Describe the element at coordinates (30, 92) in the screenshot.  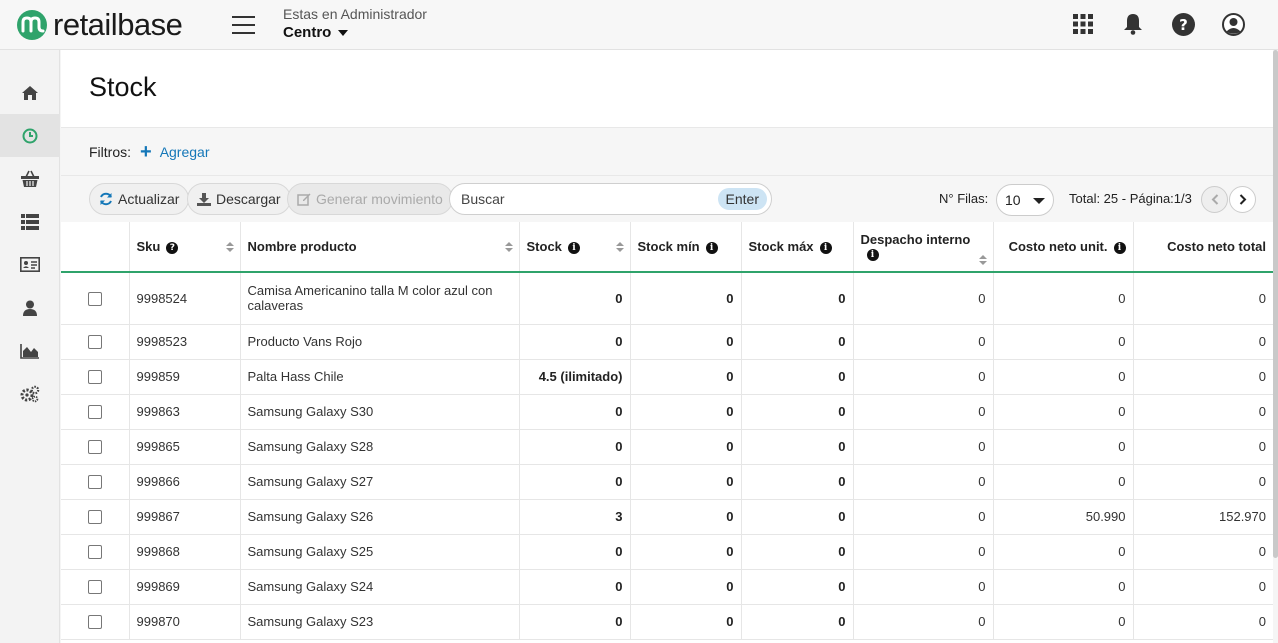
I see `sidebar-item-home` at that location.